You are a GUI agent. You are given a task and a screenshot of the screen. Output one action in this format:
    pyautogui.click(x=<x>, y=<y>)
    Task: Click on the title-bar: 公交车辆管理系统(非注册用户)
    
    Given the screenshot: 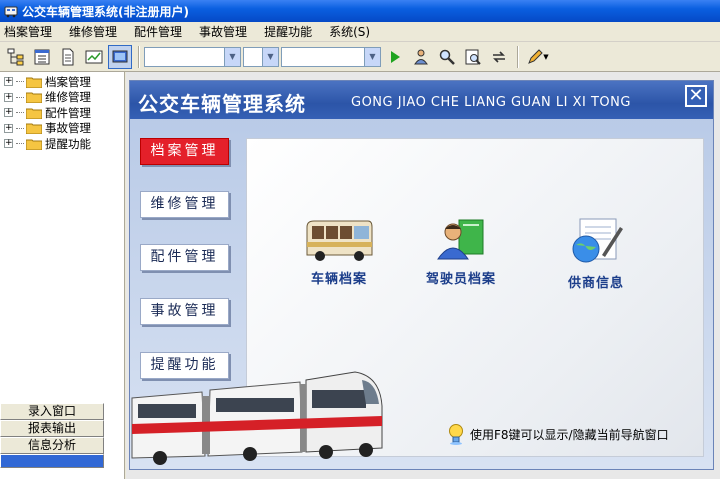 What is the action you would take?
    pyautogui.click(x=360, y=11)
    